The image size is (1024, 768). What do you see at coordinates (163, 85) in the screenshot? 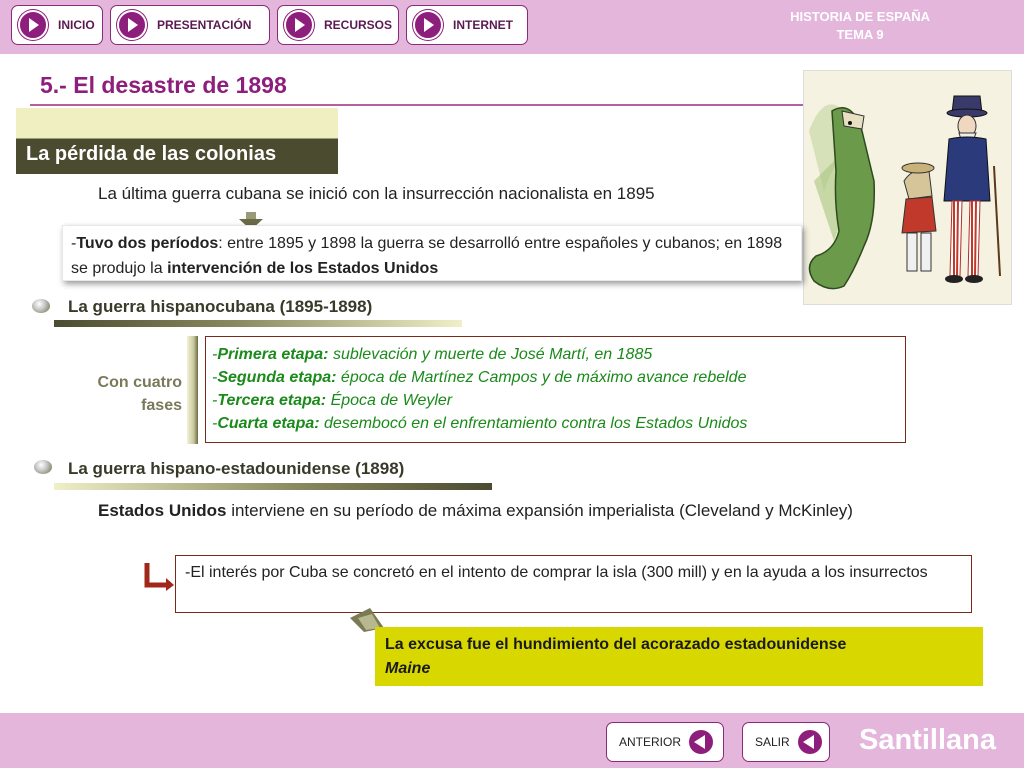
I see `page-title: 5.- El desastre de 1898` at bounding box center [163, 85].